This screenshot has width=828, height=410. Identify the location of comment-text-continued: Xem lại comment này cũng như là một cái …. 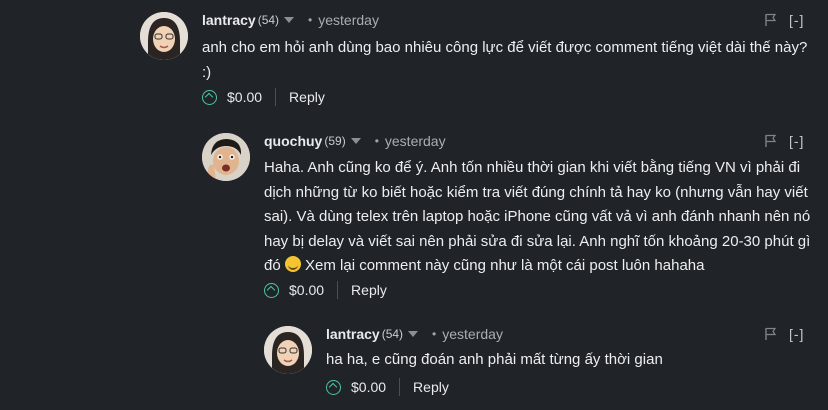
(505, 265).